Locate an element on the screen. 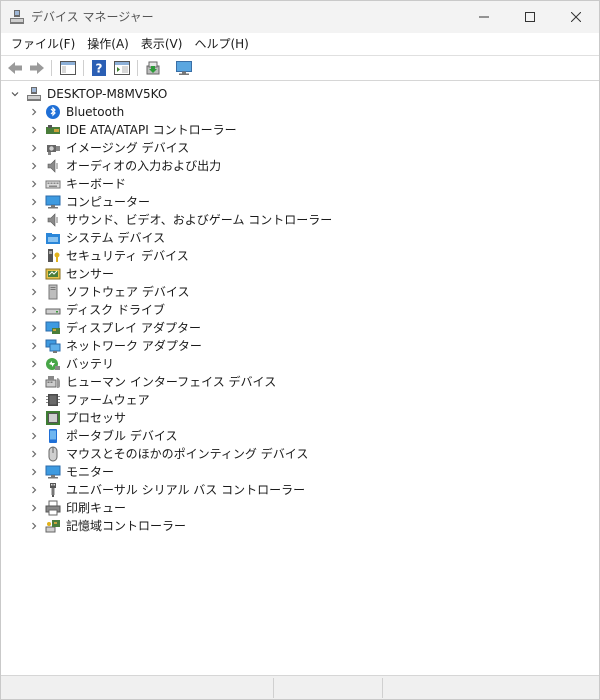 Image resolution: width=600 pixels, height=700 pixels. tree-item: モニター is located at coordinates (300, 472).